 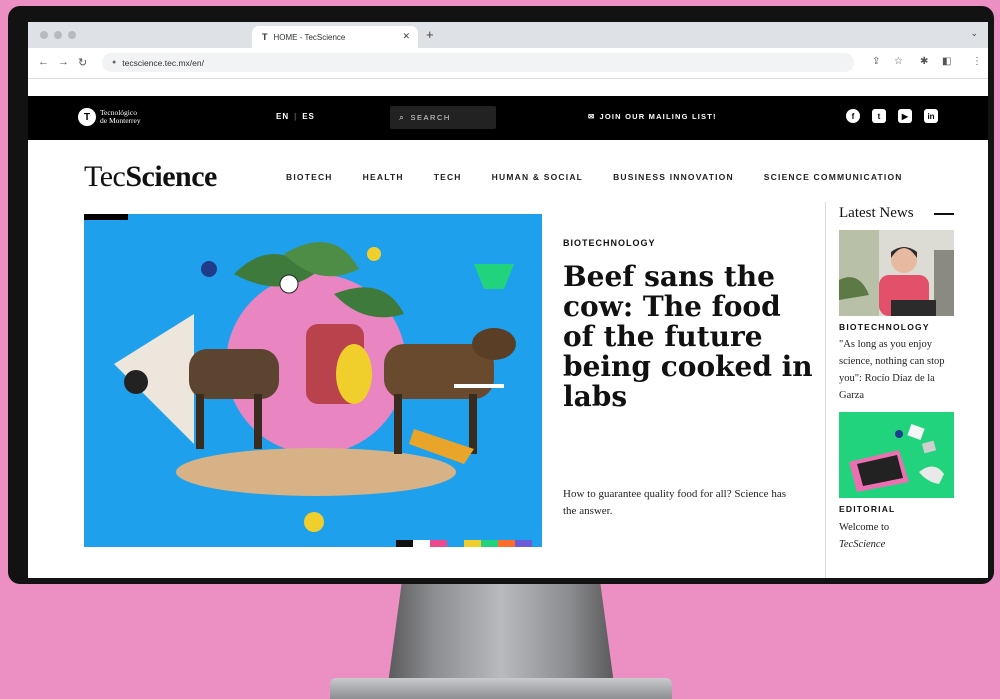 What do you see at coordinates (658, 116) in the screenshot?
I see `mailing-label: JOIN OUR MAILING LIST!` at bounding box center [658, 116].